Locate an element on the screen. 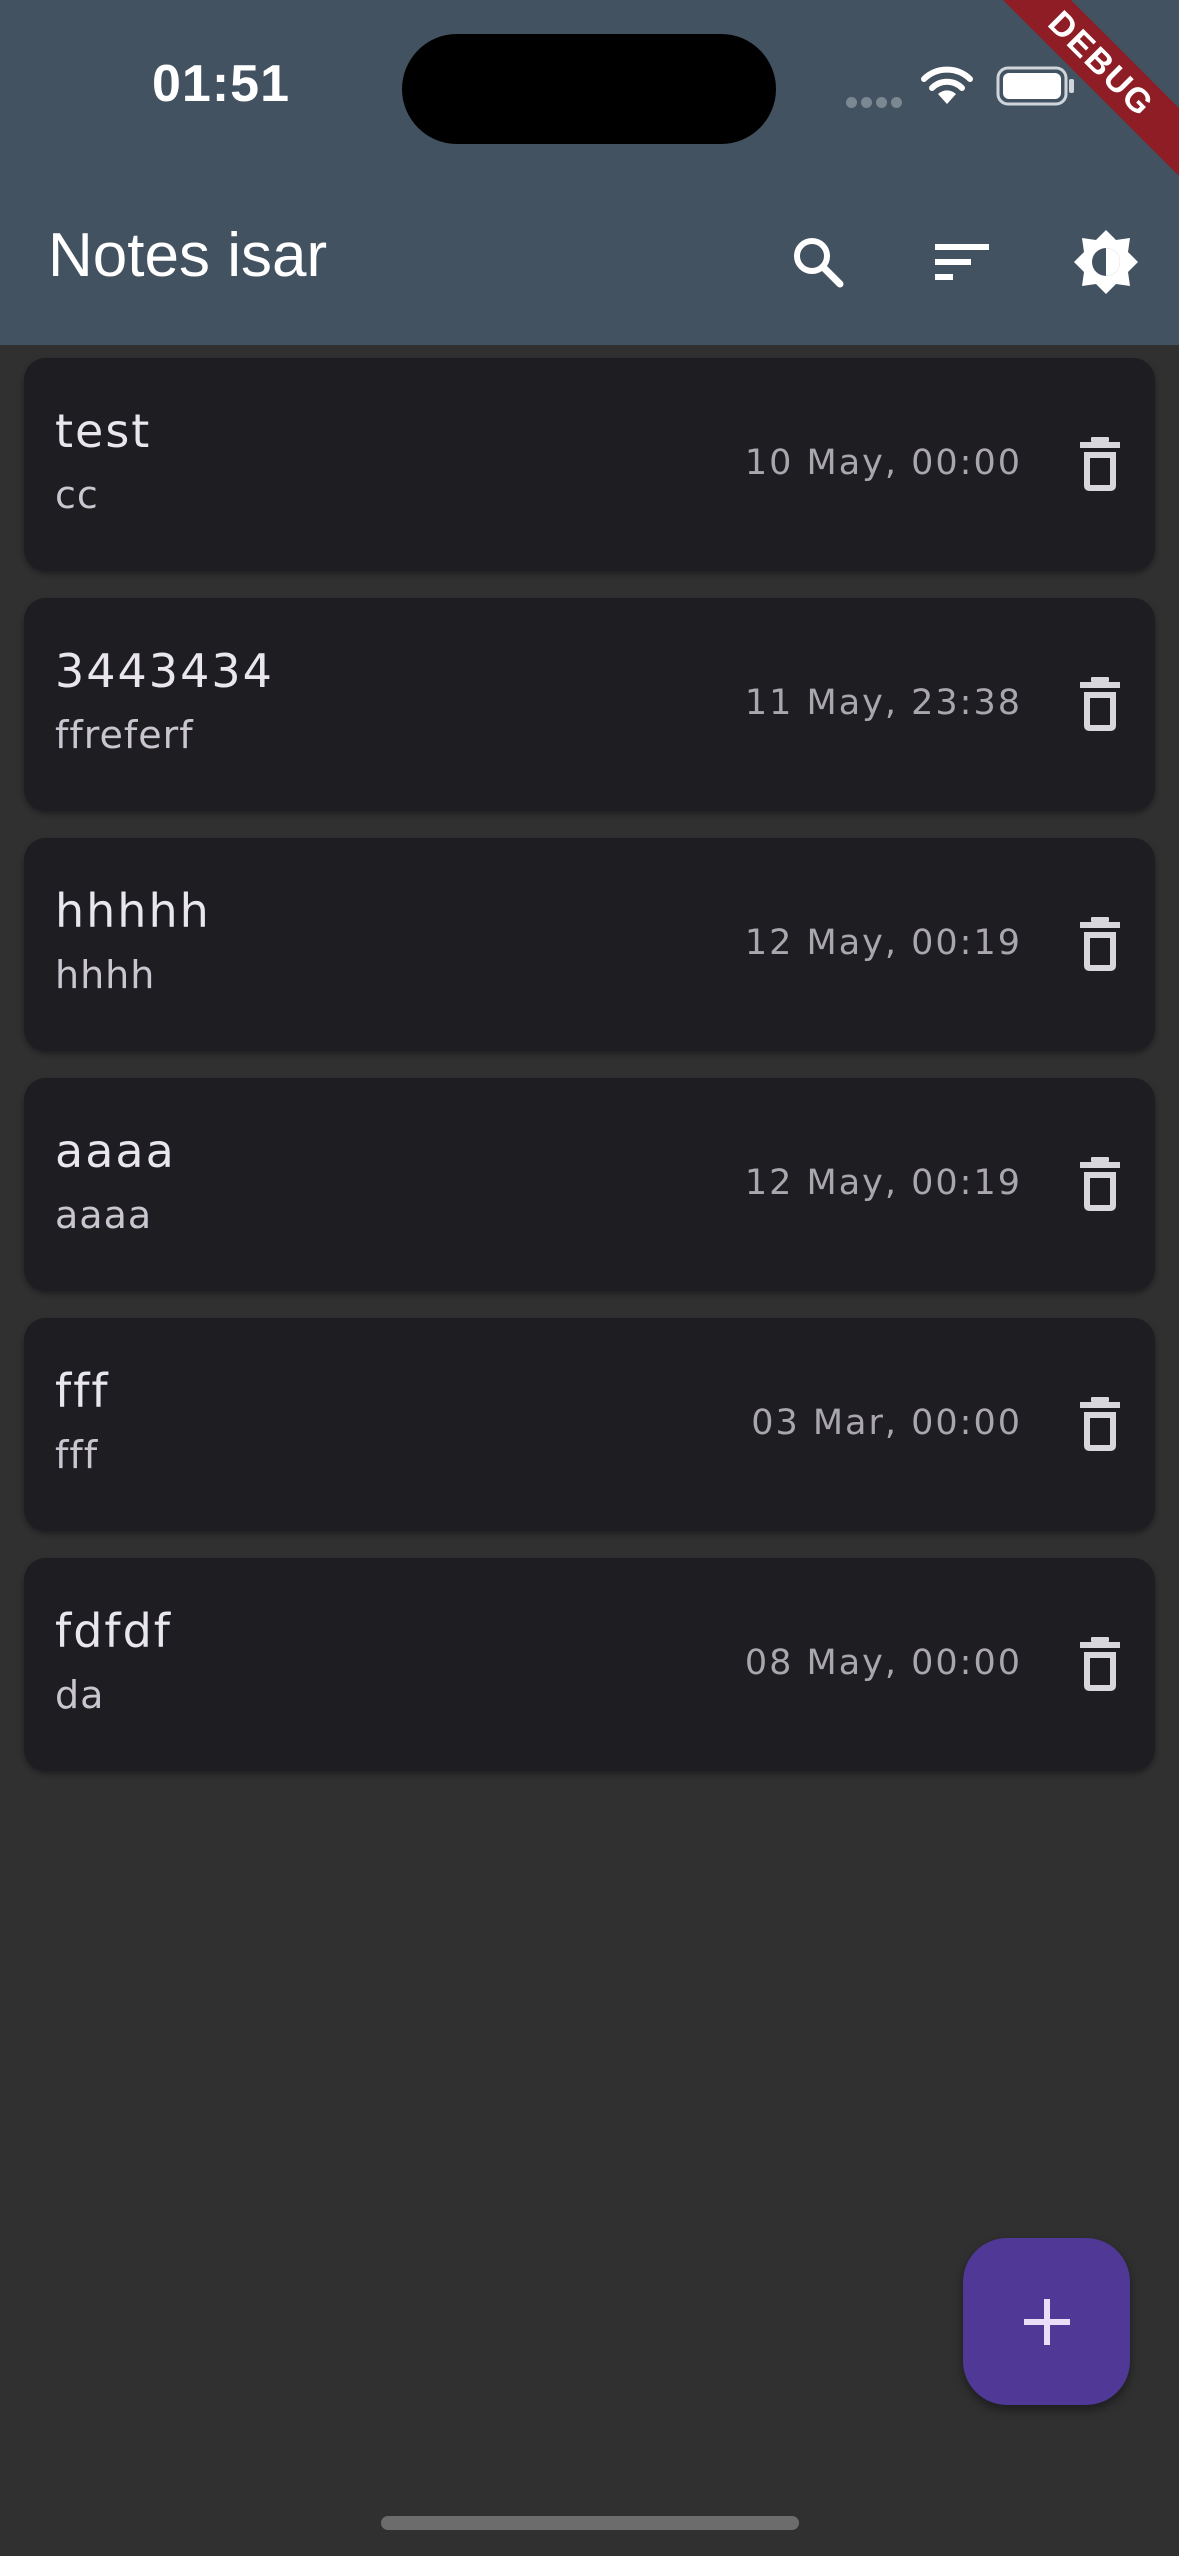 The height and width of the screenshot is (2556, 1179). note-date: 10 May, 00:00 is located at coordinates (883, 463).